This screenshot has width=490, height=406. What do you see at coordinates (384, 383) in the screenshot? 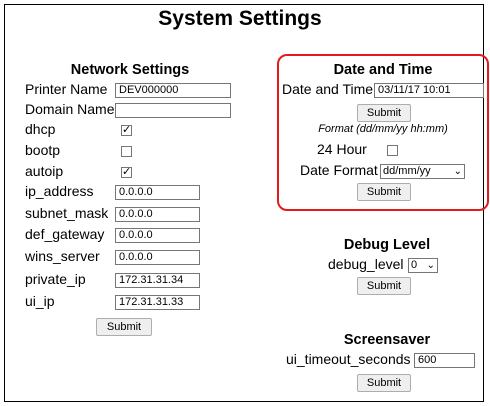
I see `screensaver-submit-button: Submit` at bounding box center [384, 383].